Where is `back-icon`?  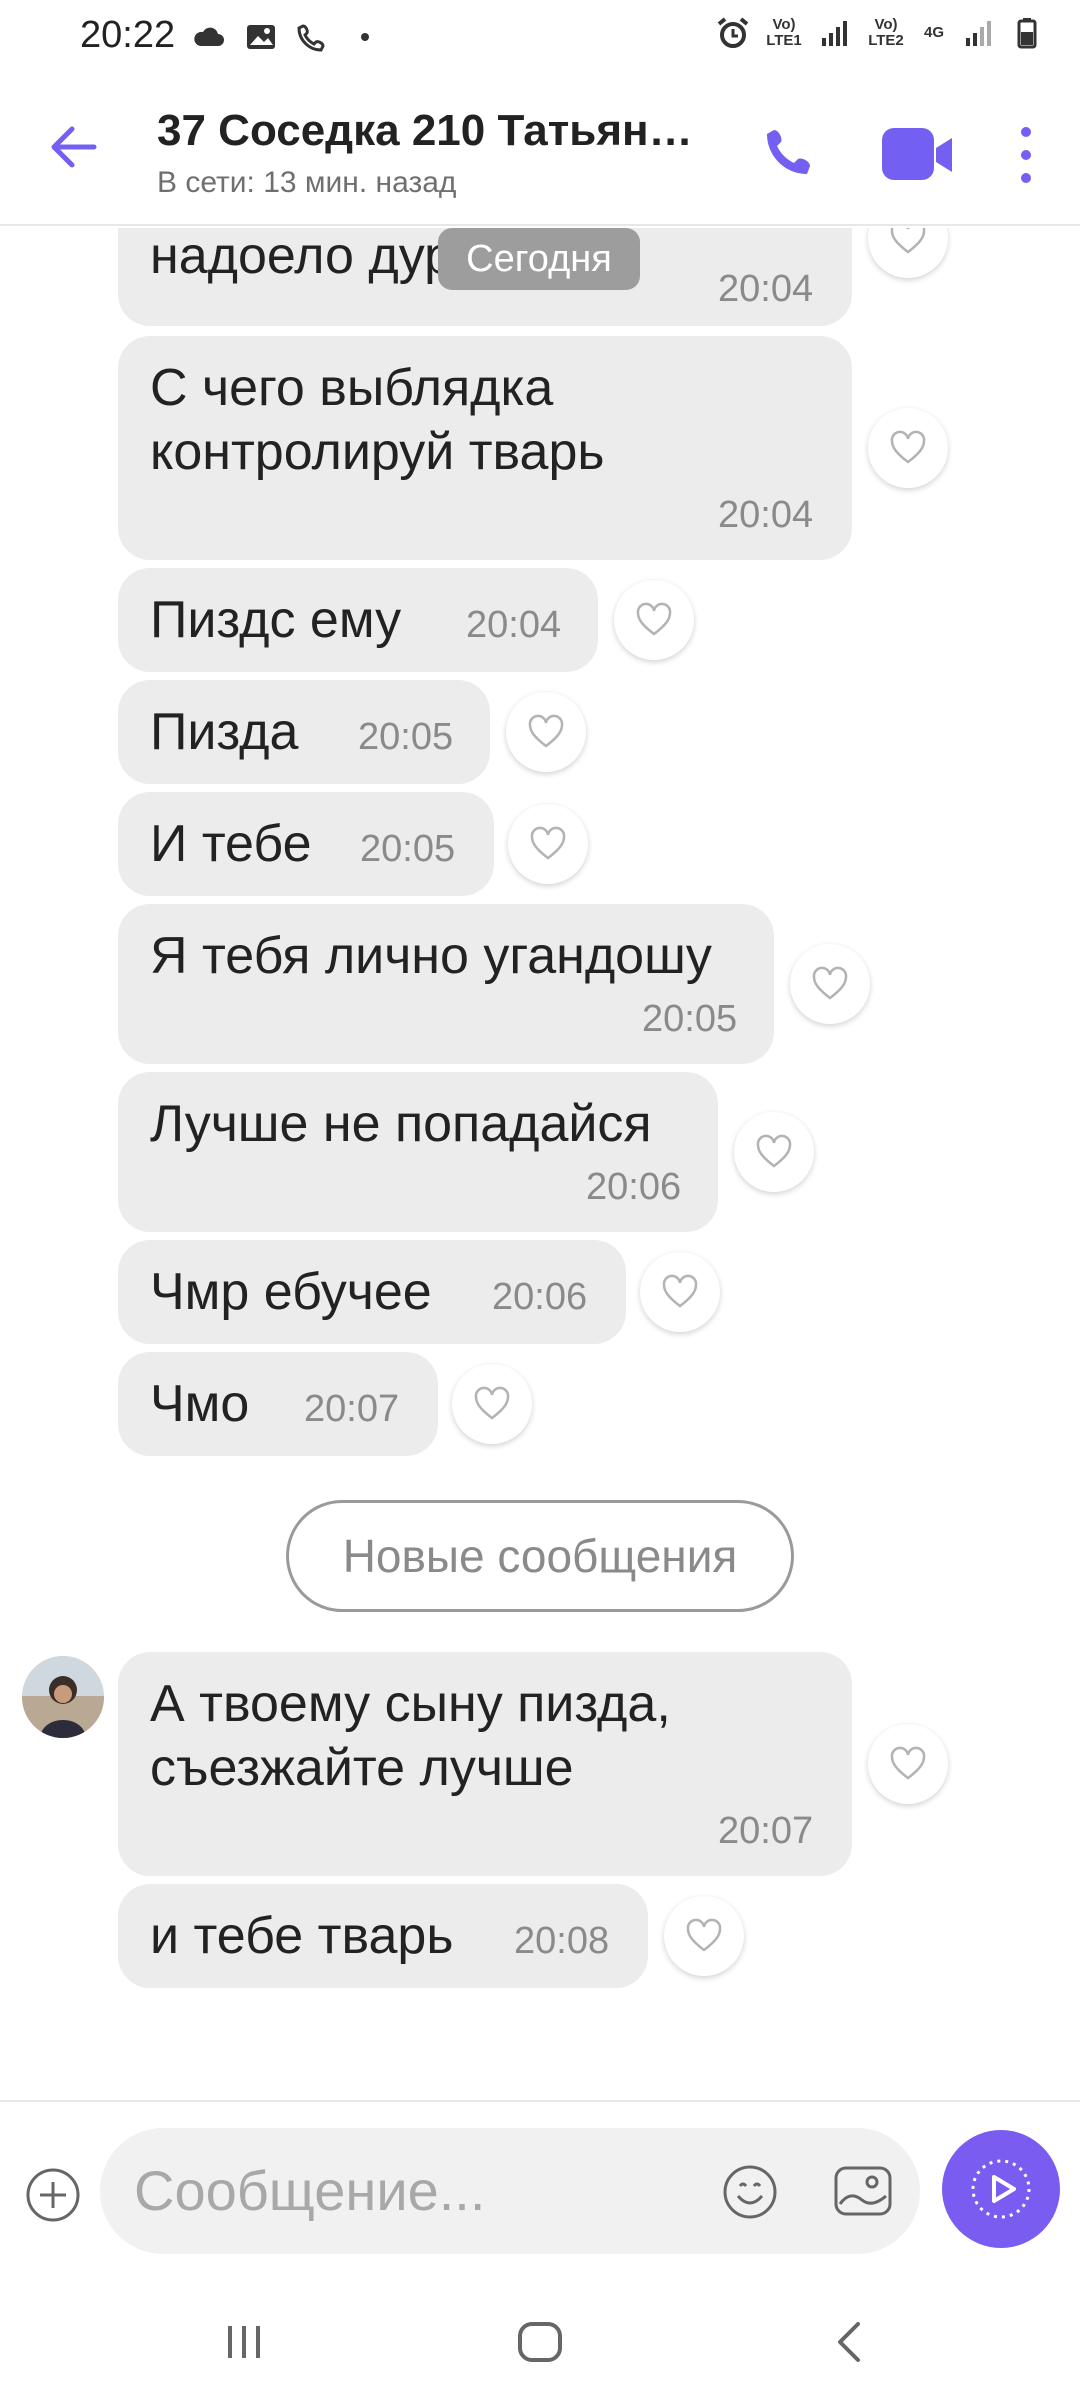 back-icon is located at coordinates (850, 2342).